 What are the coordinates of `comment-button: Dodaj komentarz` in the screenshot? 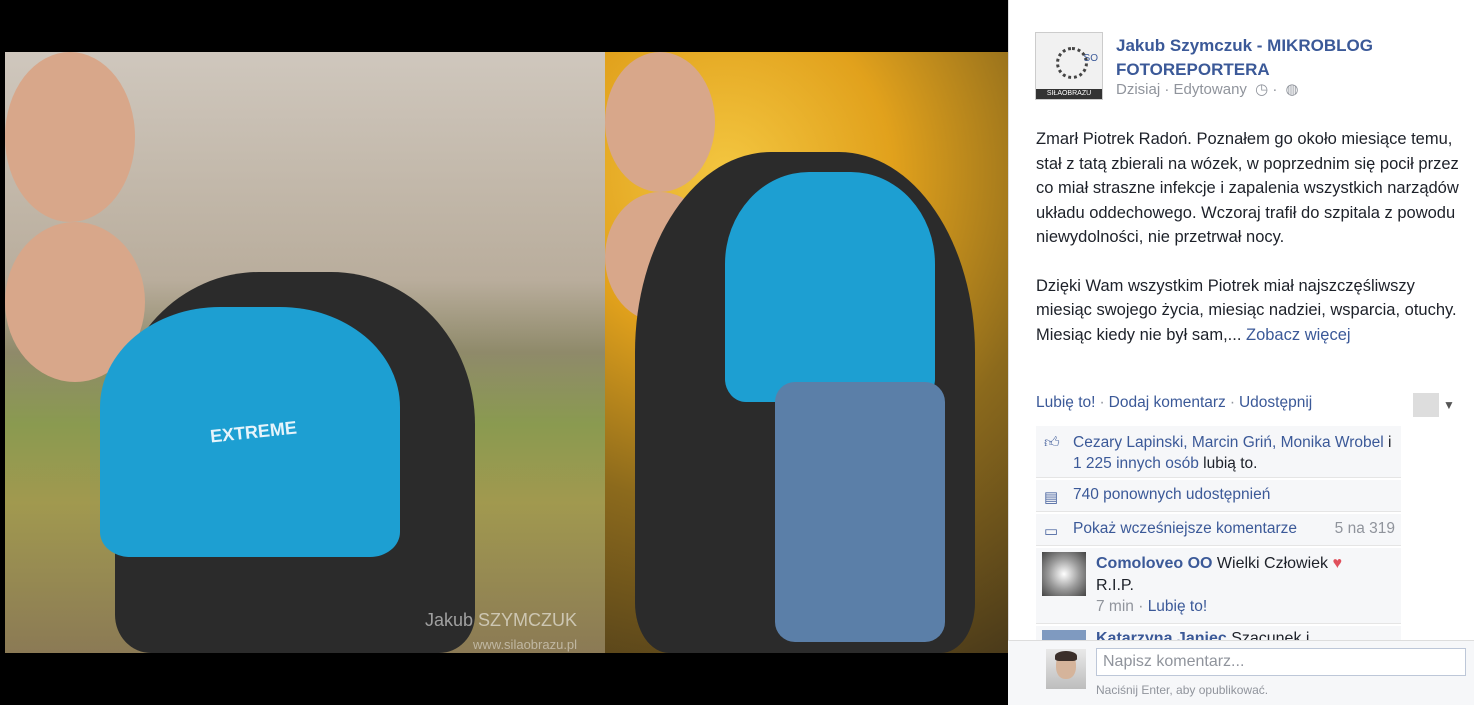 It's located at (1167, 402).